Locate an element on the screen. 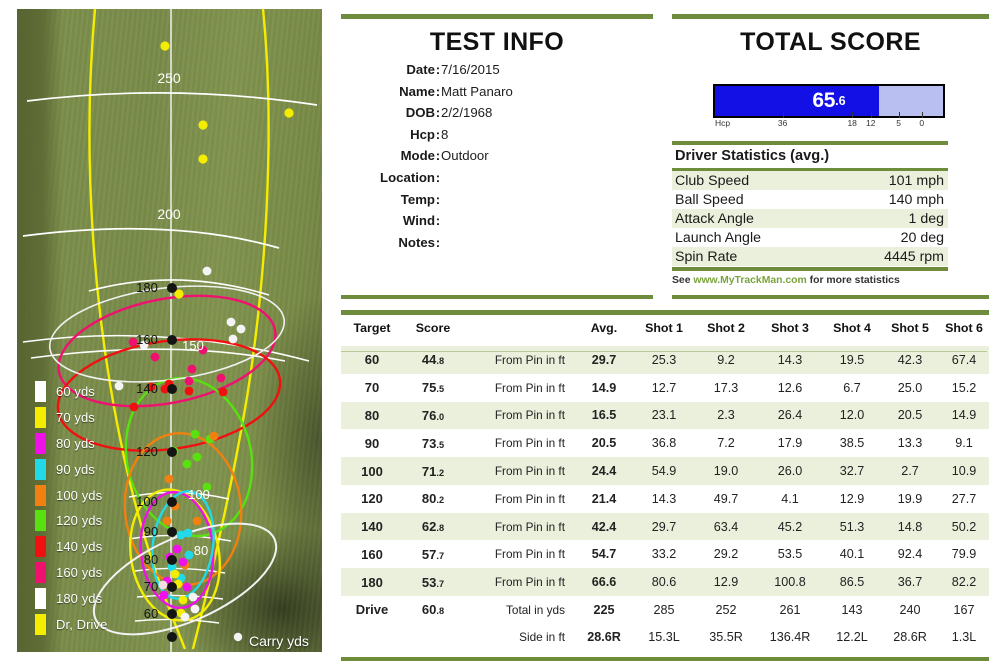 The height and width of the screenshot is (668, 1000). svg-text: 70 is located at coordinates (151, 586).